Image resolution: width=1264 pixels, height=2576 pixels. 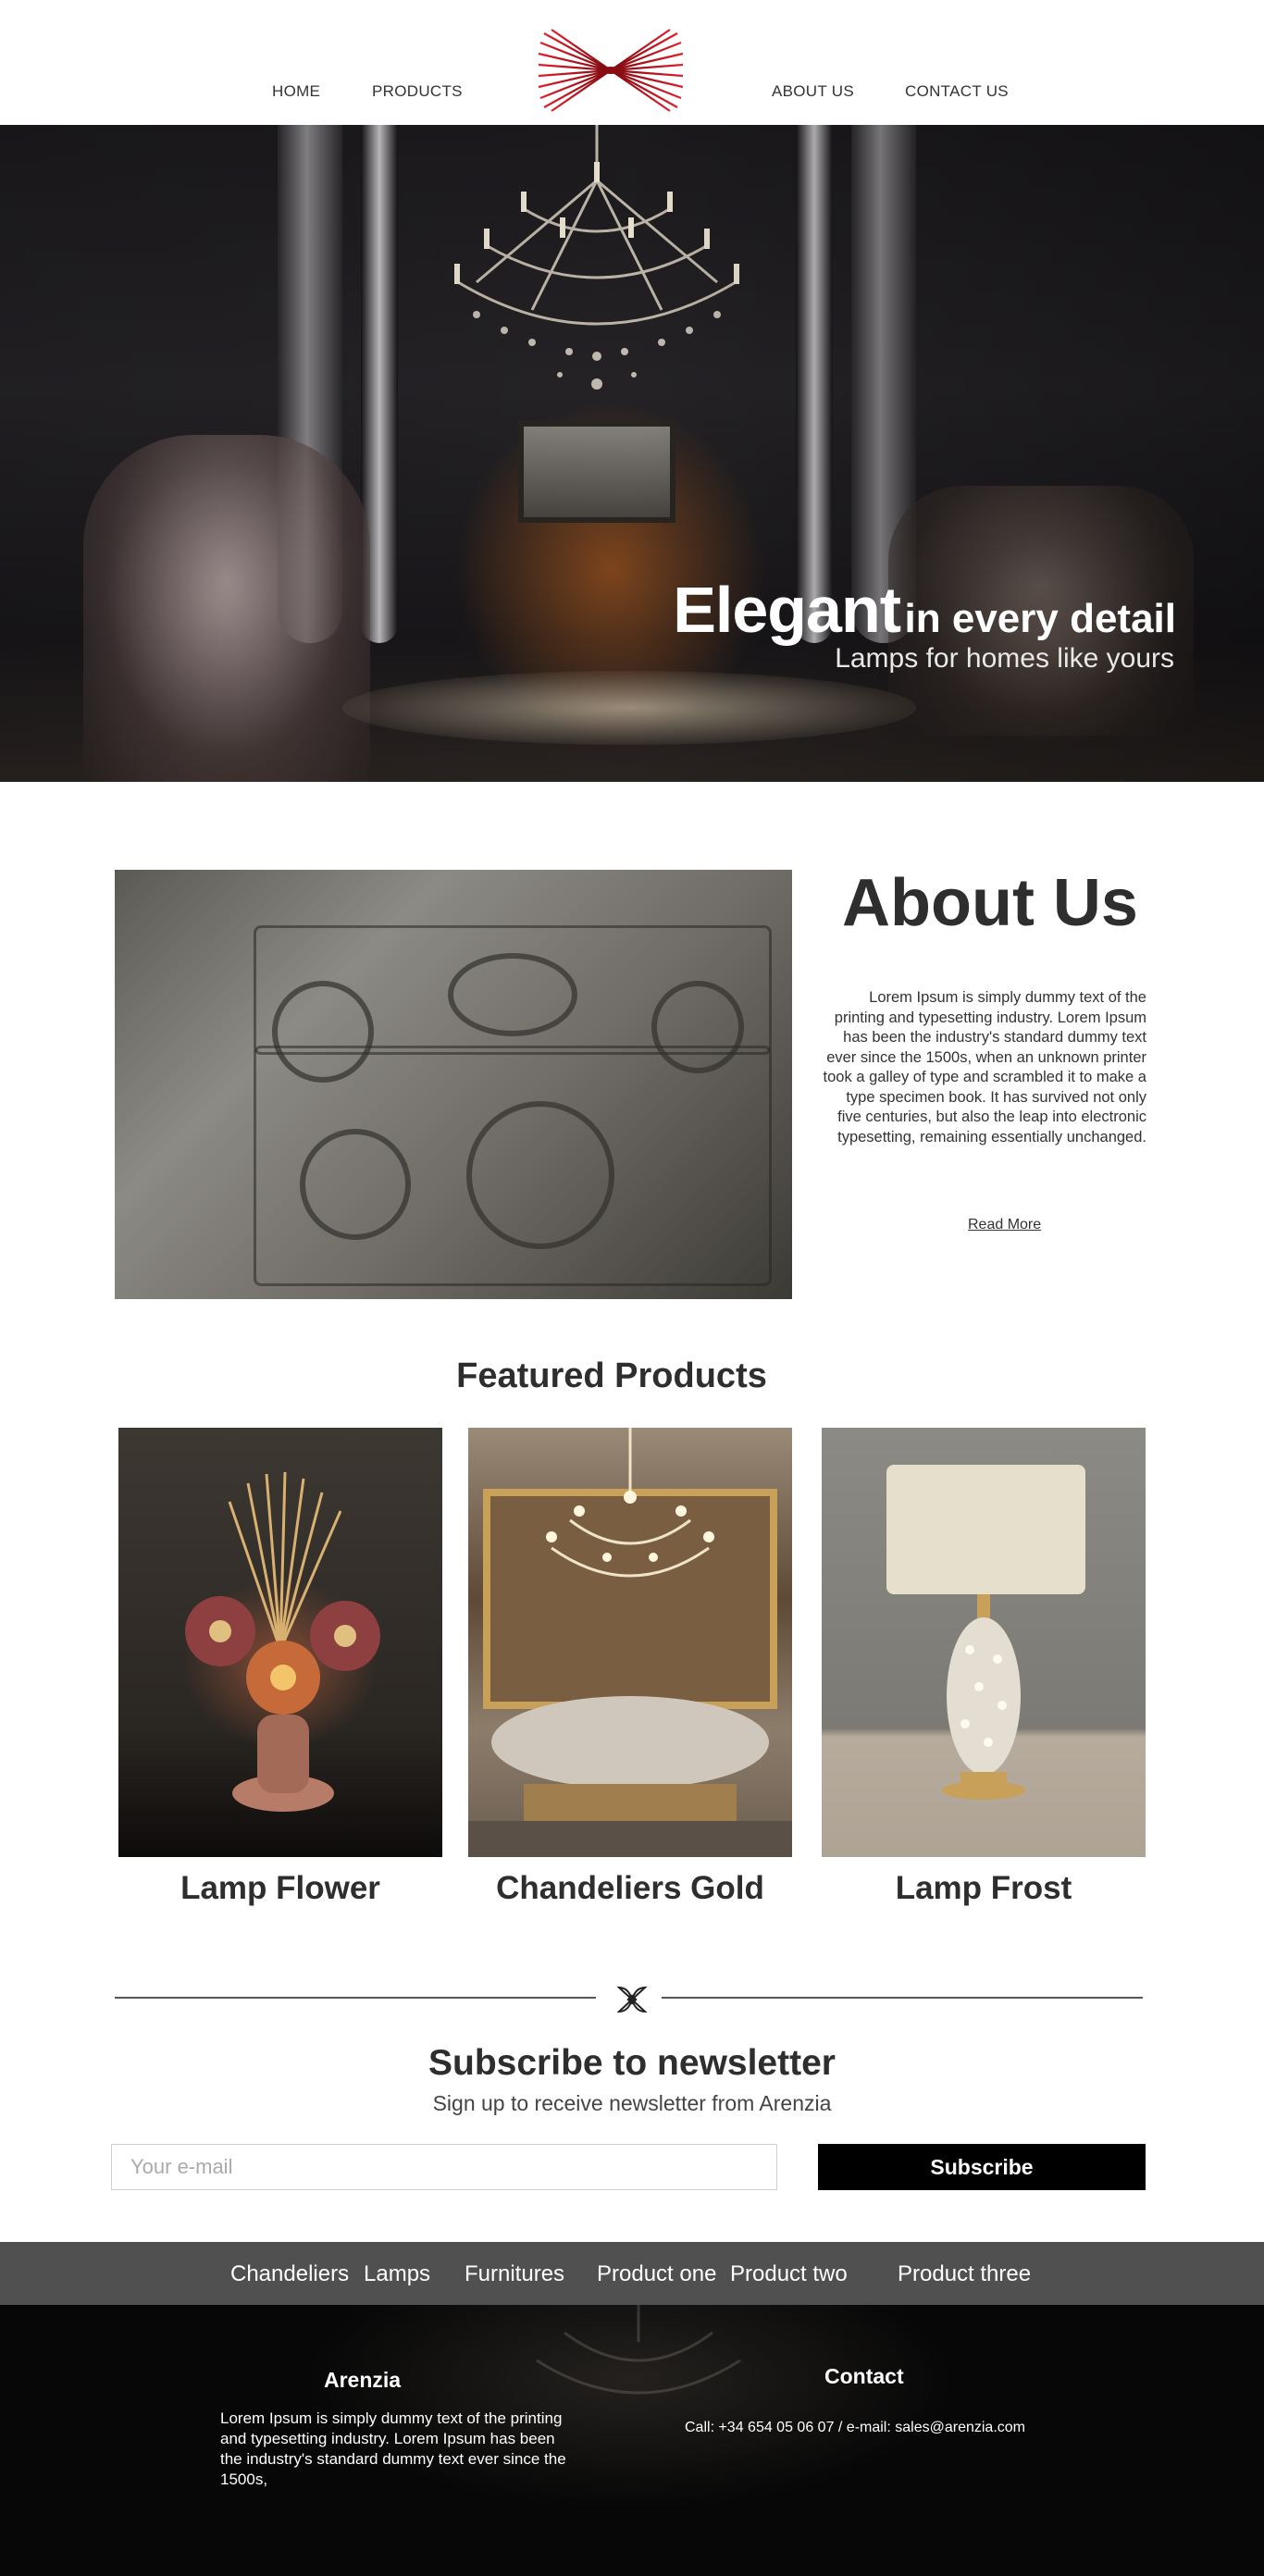 What do you see at coordinates (280, 1889) in the screenshot?
I see `product-name: Lamp Flower` at bounding box center [280, 1889].